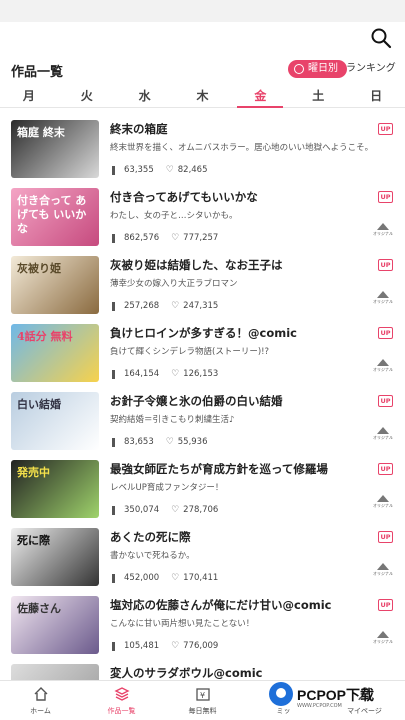 This screenshot has height=720, width=405. I want to click on thumbnail-cover-art: 死に際, so click(33, 540).